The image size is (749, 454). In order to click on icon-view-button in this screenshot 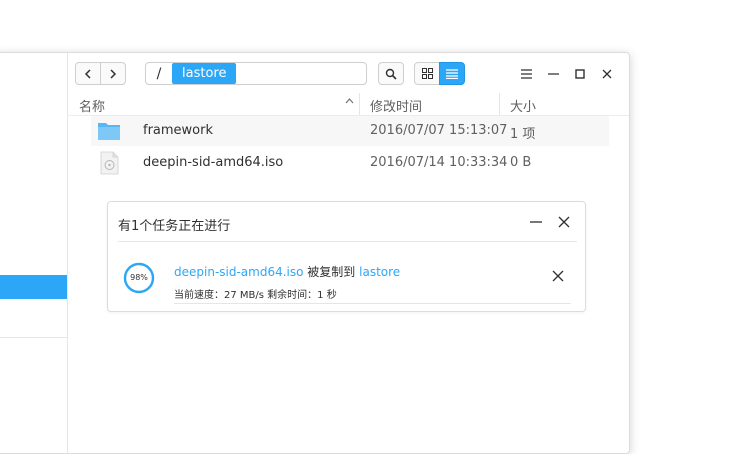, I will do `click(427, 73)`.